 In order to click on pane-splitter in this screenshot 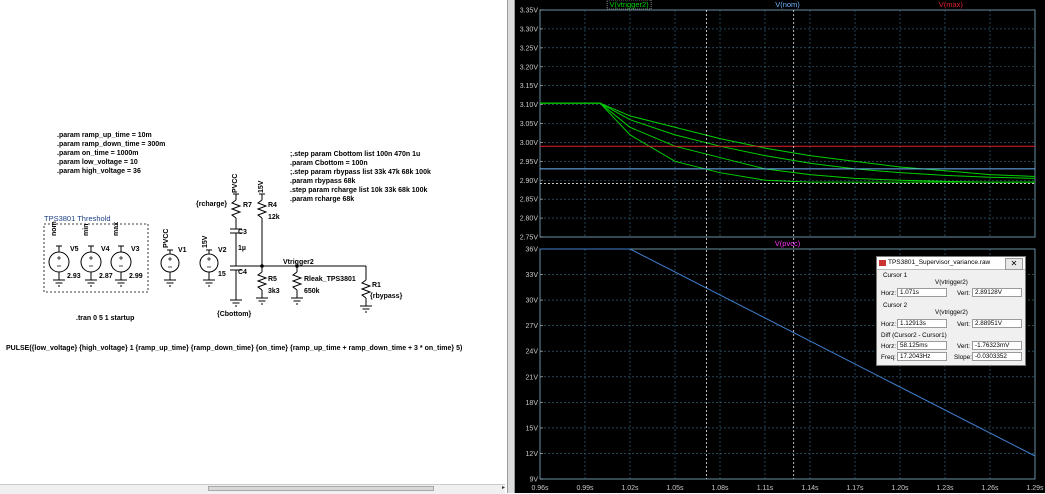, I will do `click(511, 246)`.